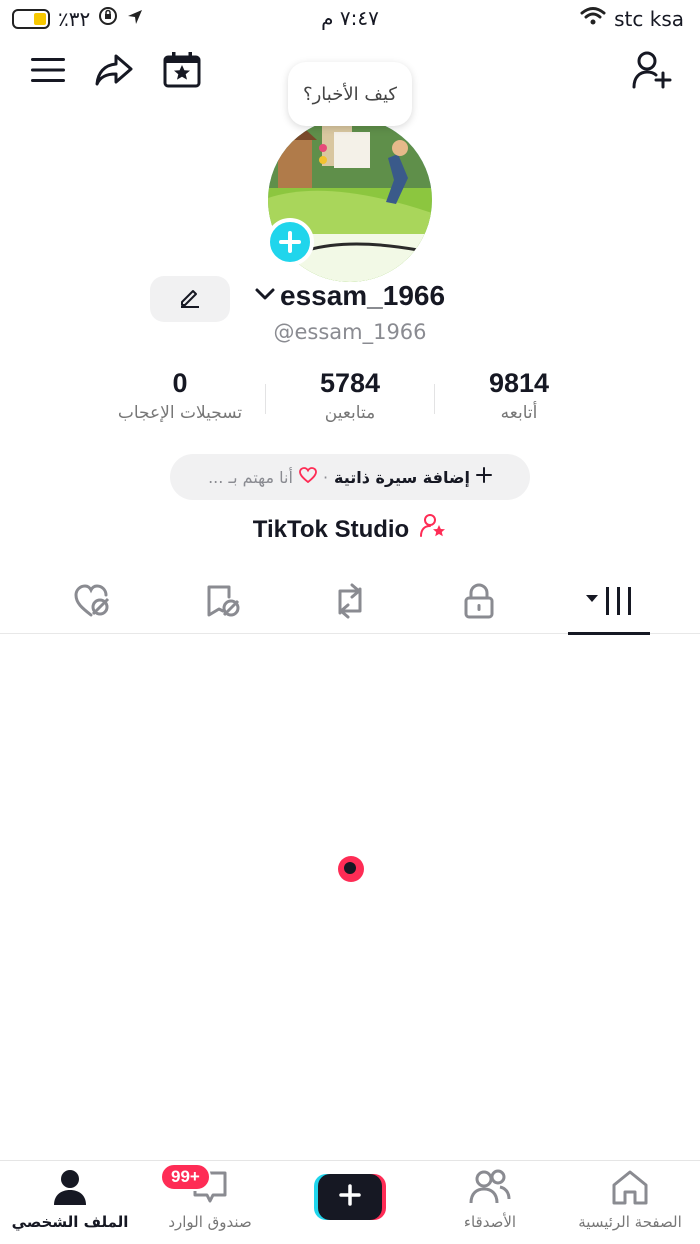 This screenshot has height=1244, width=700. I want to click on favorites-hidden-icon, so click(223, 603).